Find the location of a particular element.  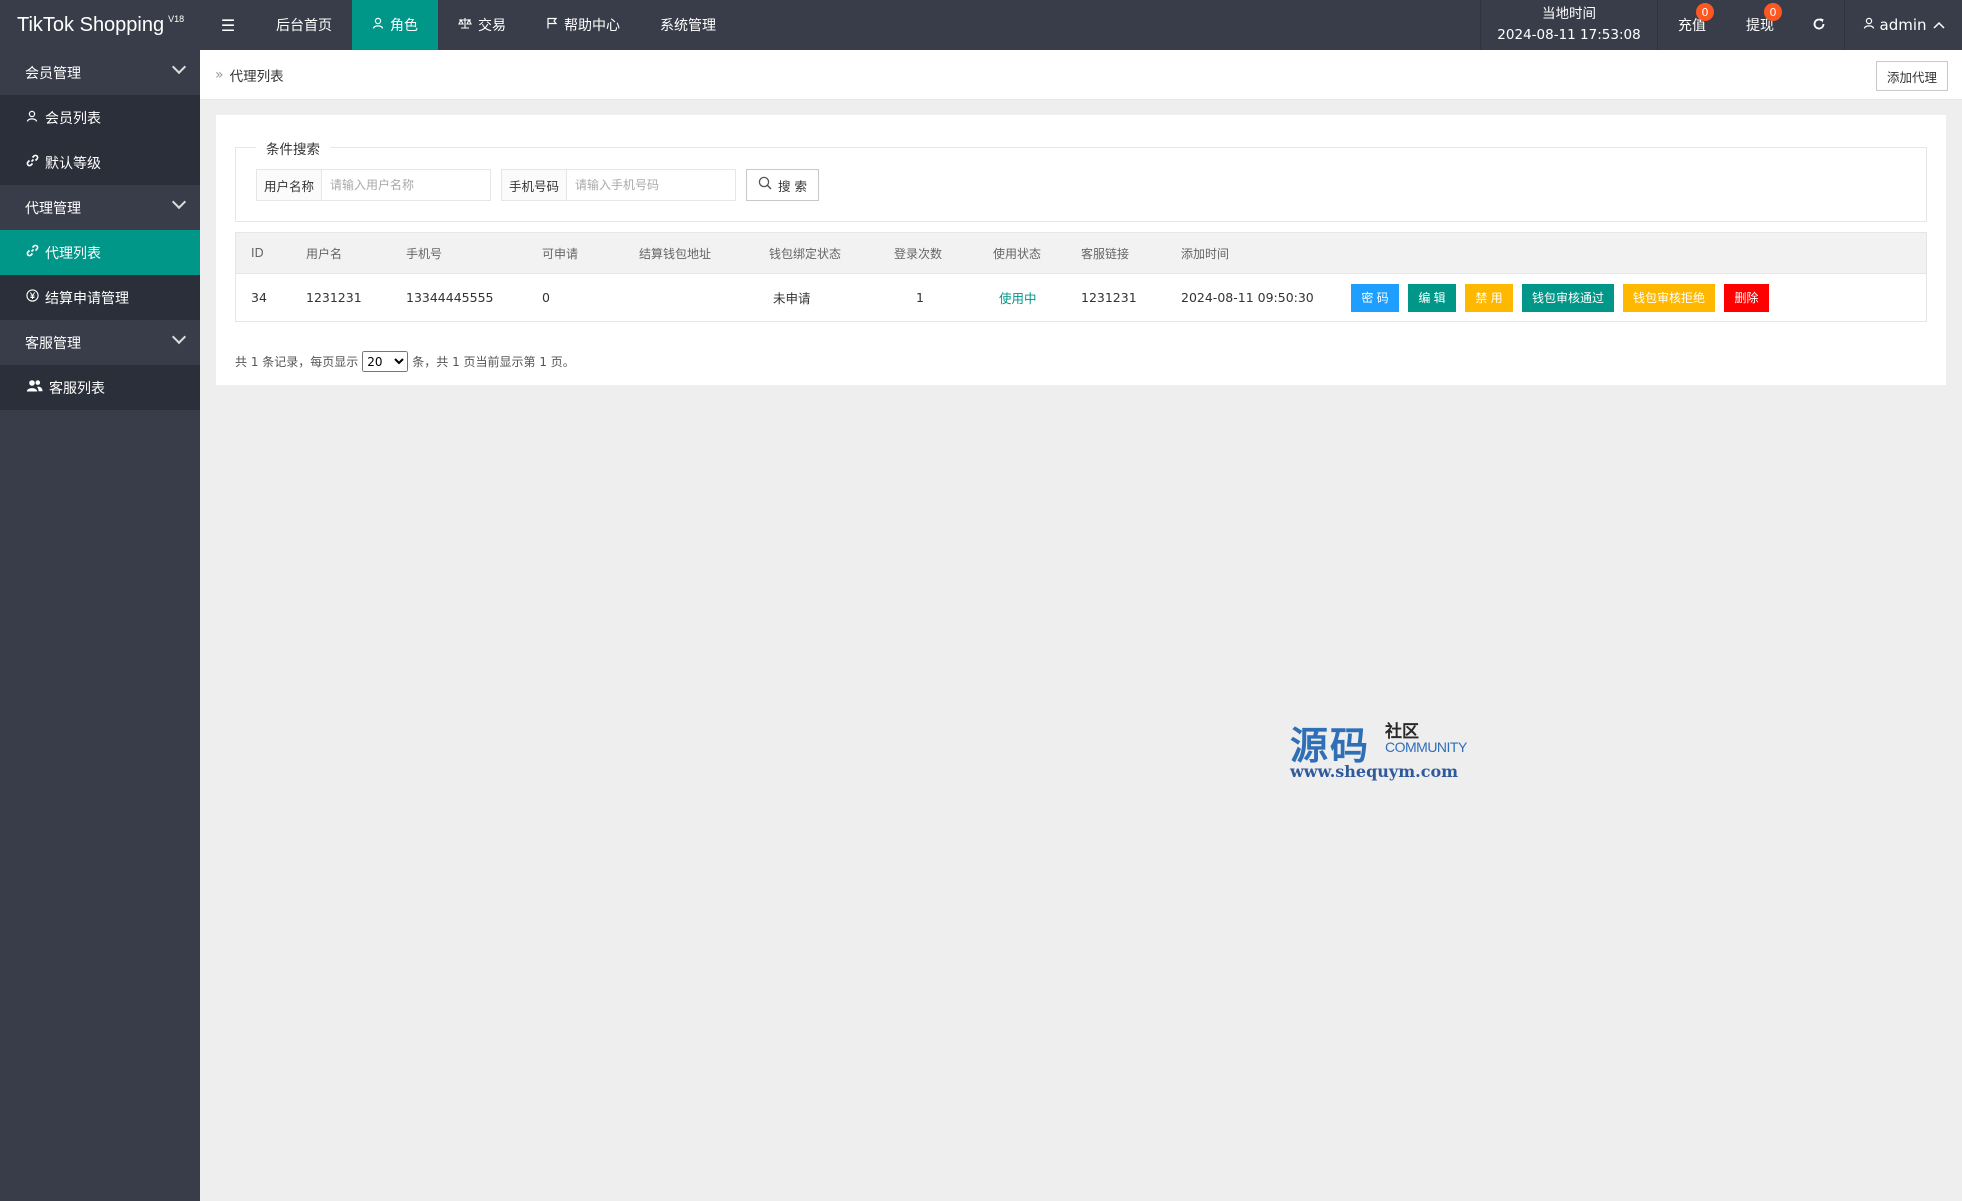

withdraw-badge: 0 is located at coordinates (1773, 12).